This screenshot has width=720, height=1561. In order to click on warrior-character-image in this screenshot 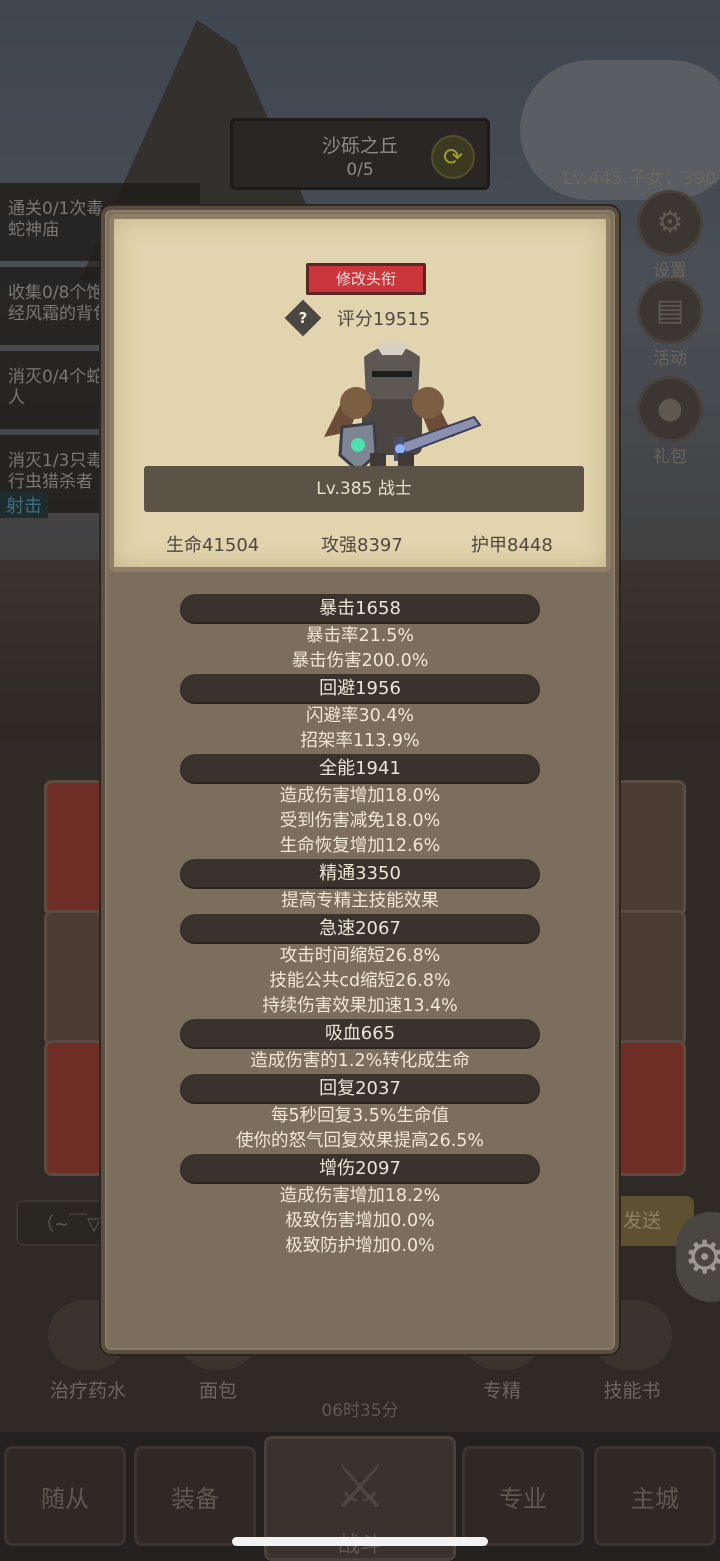, I will do `click(403, 407)`.